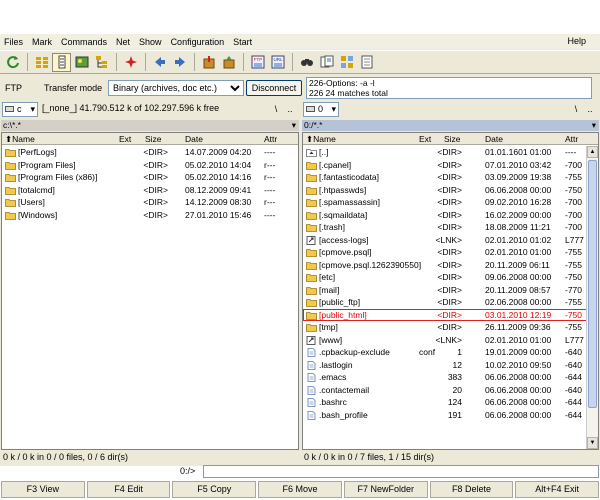 The height and width of the screenshot is (500, 600). I want to click on thumbnail-view-icon, so click(81, 62).